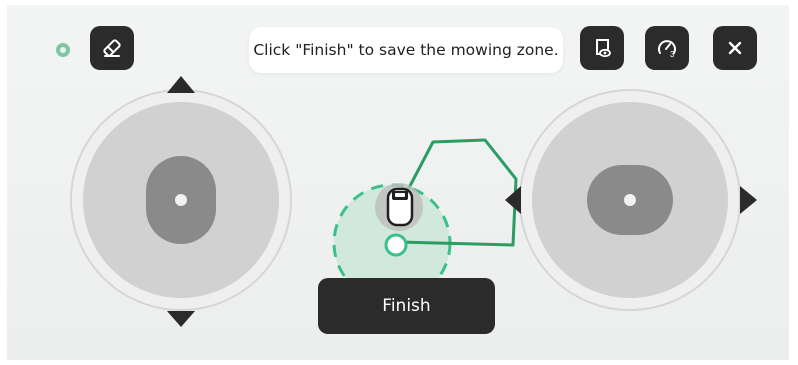  I want to click on status-indicator-icon, so click(63, 50).